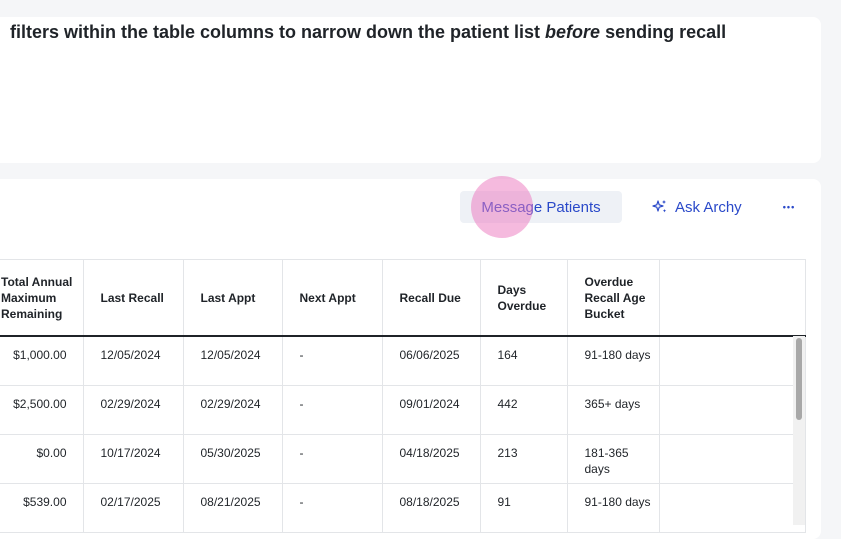 The image size is (841, 539). I want to click on instruction-emphasis: before, so click(573, 32).